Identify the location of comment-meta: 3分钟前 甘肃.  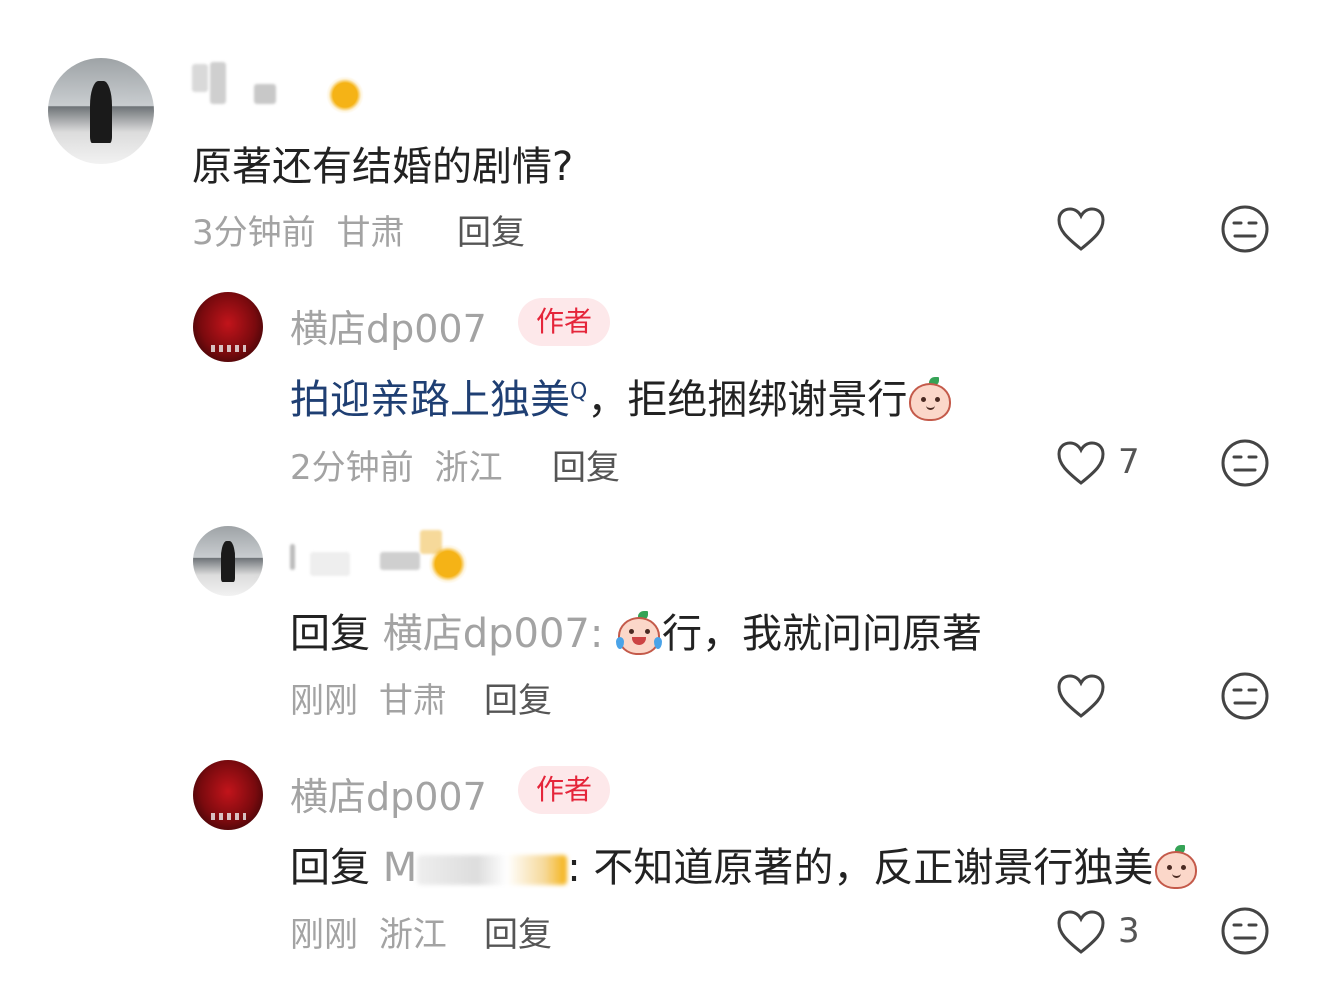
(298, 229).